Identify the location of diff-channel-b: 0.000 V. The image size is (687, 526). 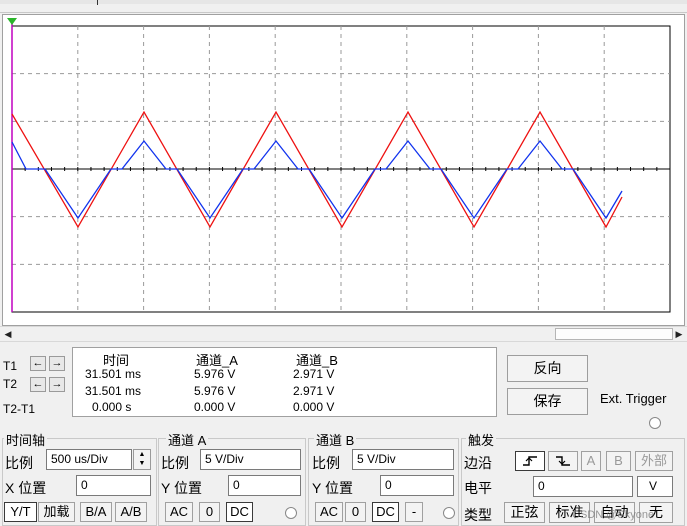
(314, 407).